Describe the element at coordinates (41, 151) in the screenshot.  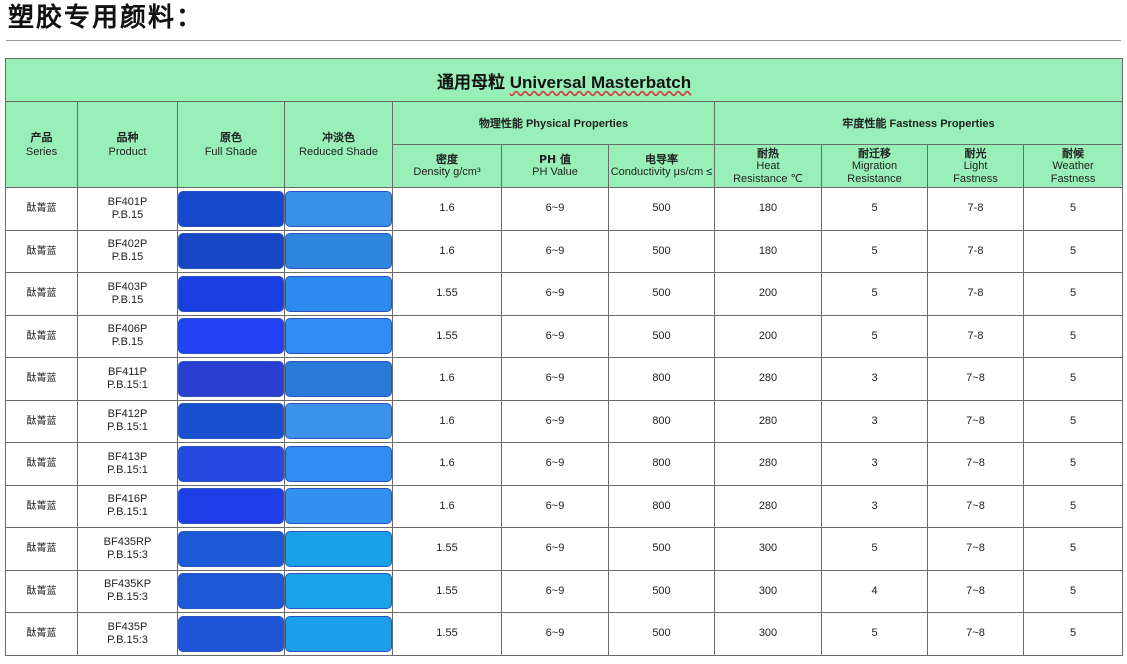
I see `header-series-en: Series` at that location.